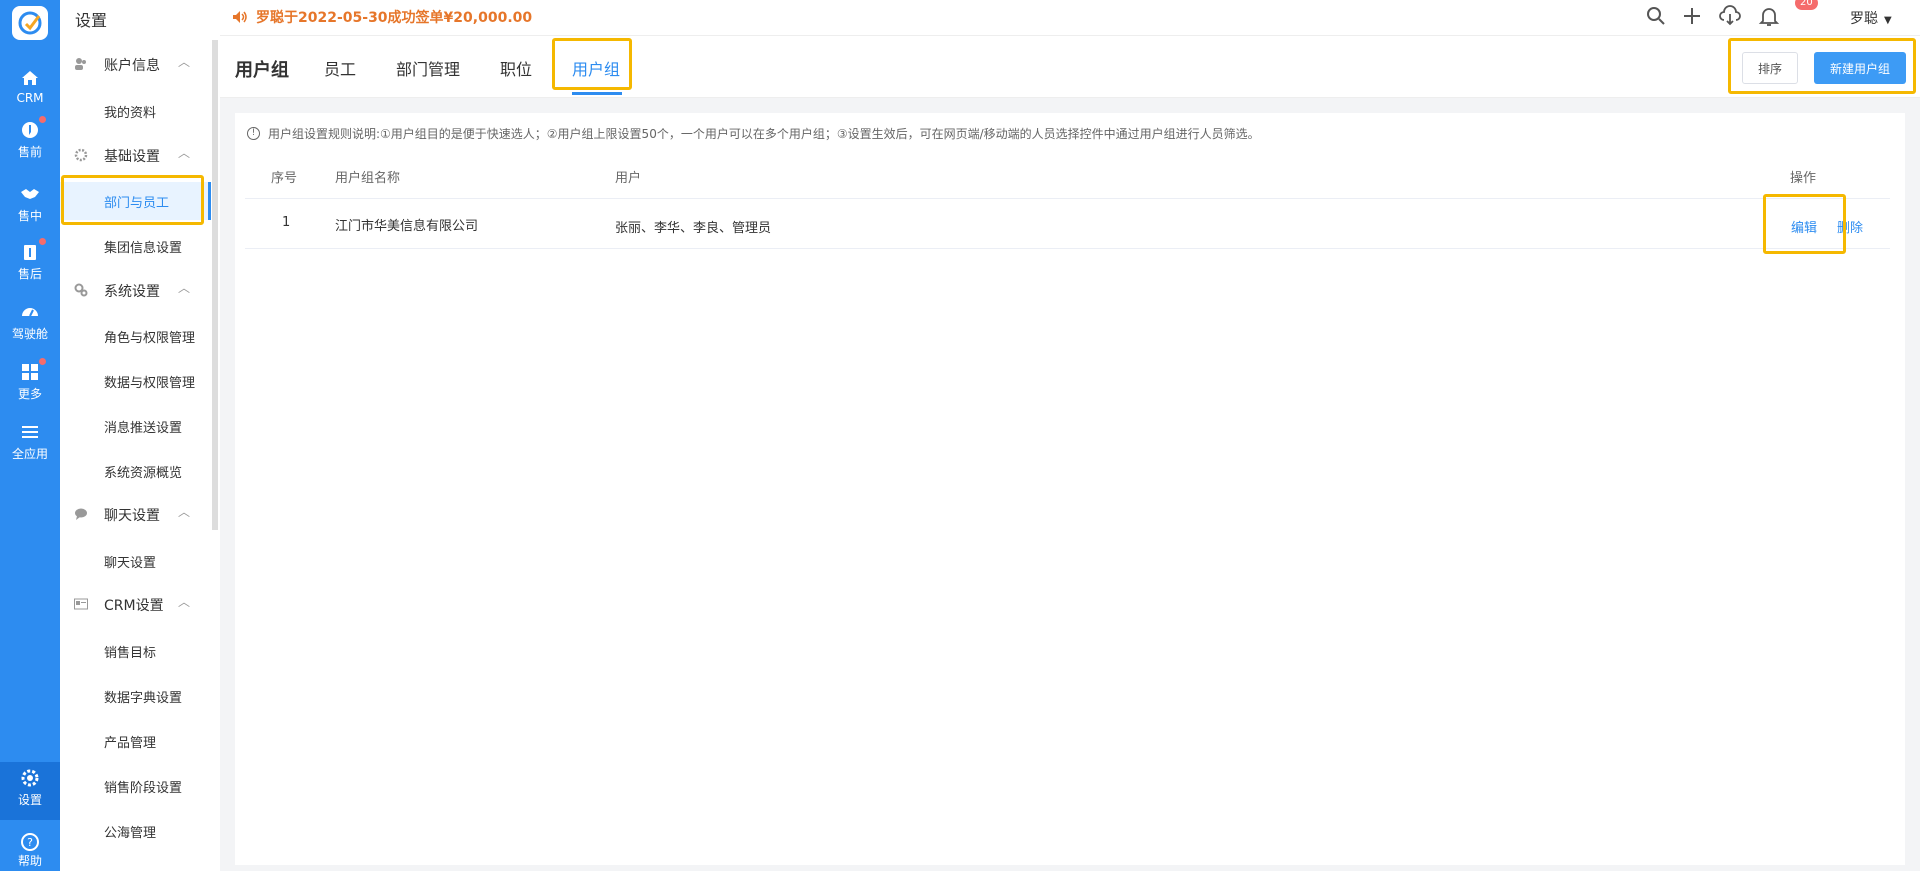 This screenshot has height=871, width=1920. Describe the element at coordinates (1730, 16) in the screenshot. I see `cloud-download-icon` at that location.